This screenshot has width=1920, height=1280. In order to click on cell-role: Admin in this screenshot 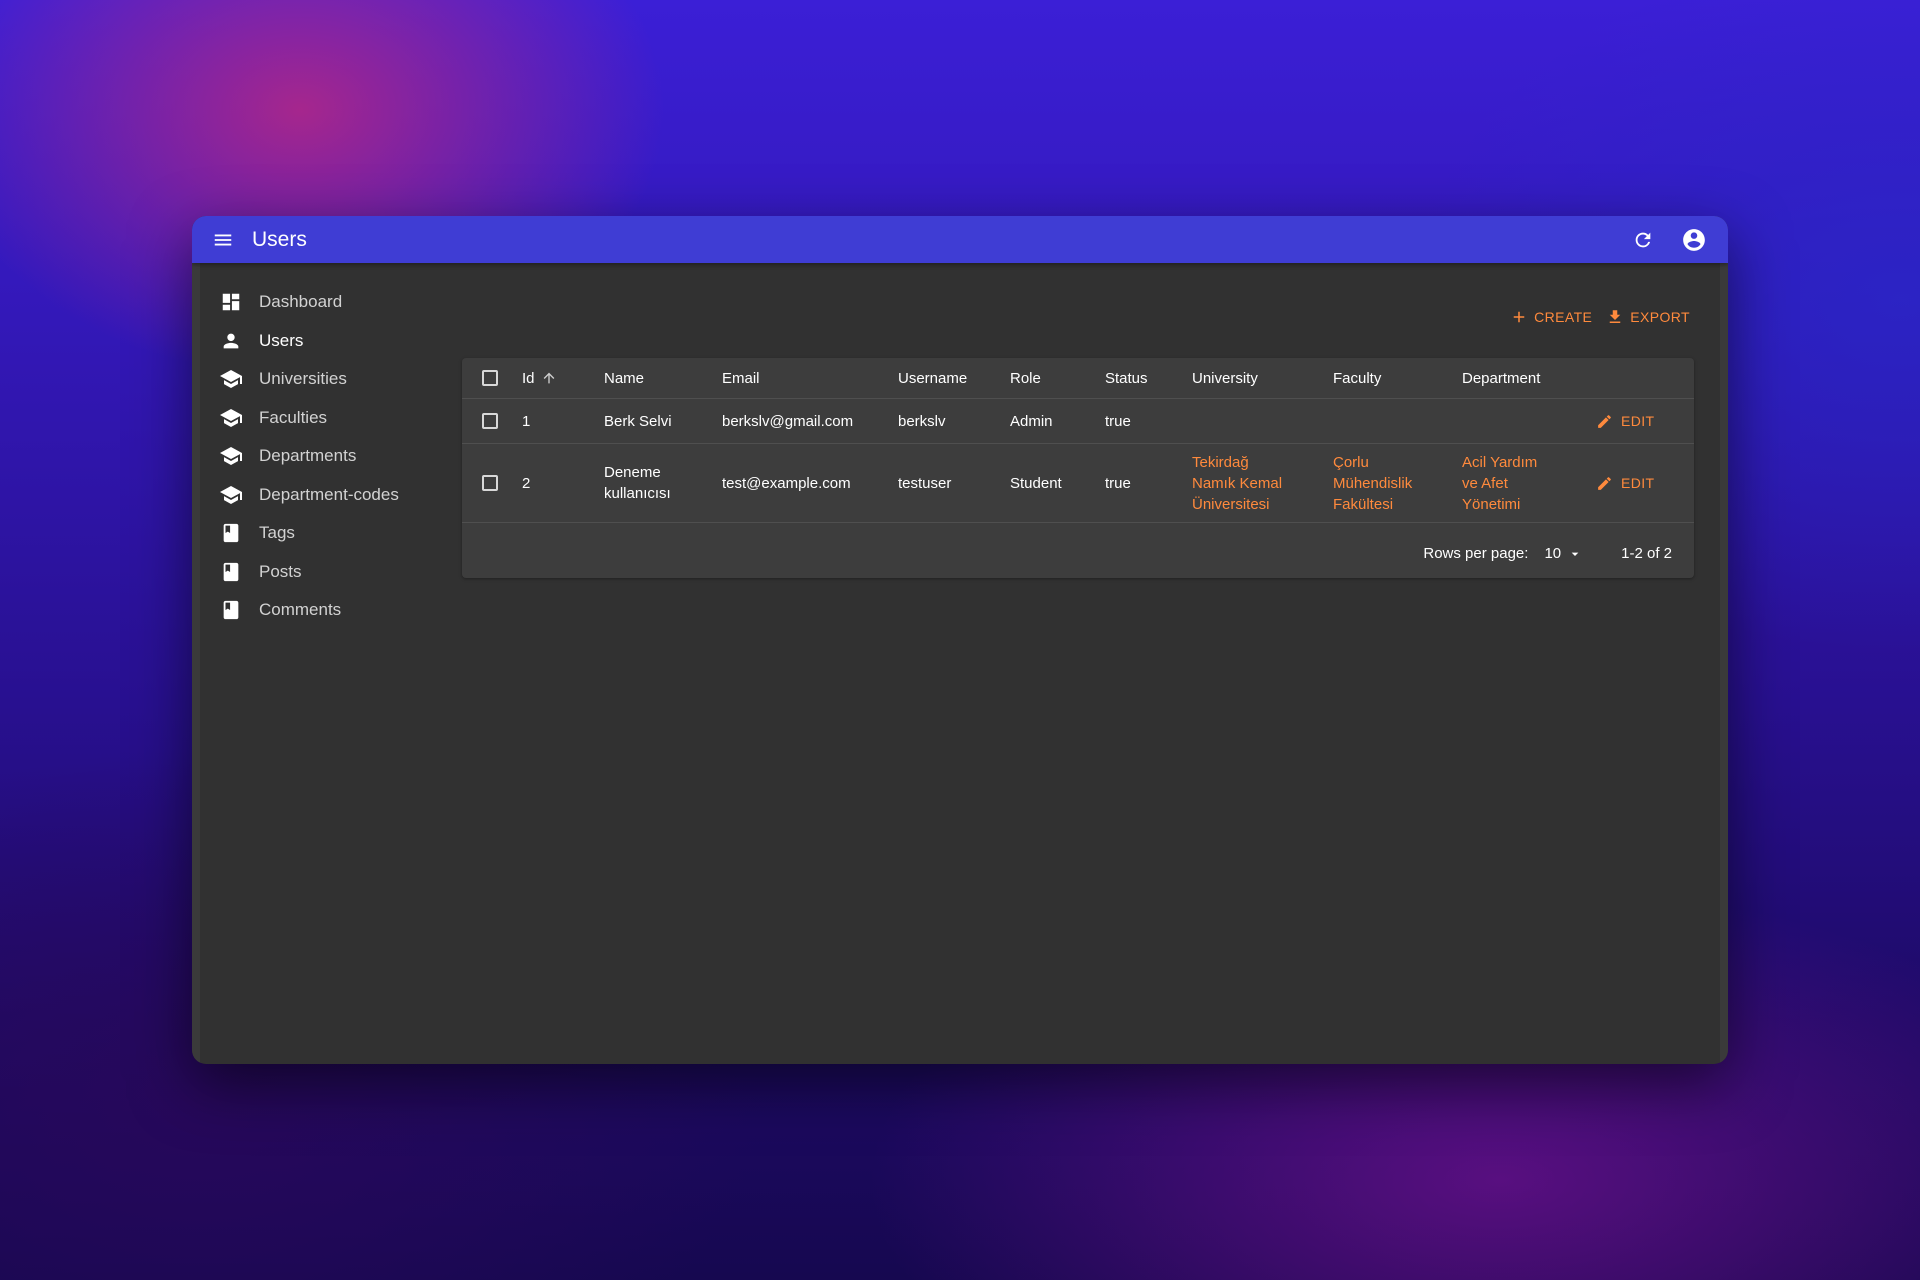, I will do `click(1057, 421)`.